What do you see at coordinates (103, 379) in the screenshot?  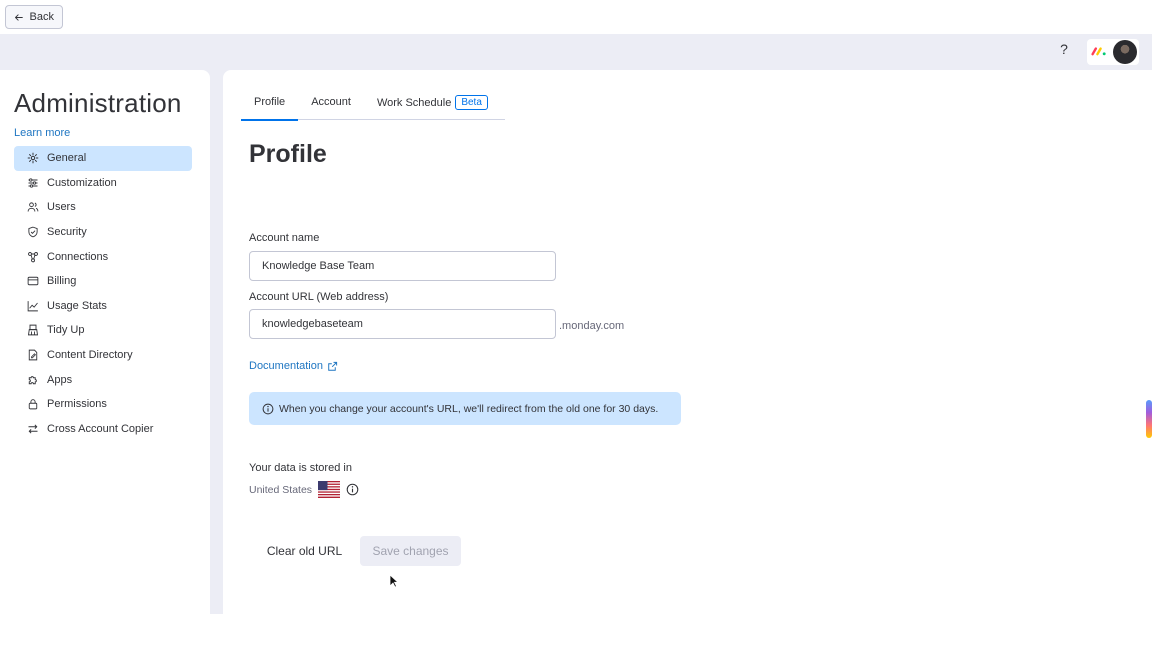 I see `sidebar-item-apps: Apps` at bounding box center [103, 379].